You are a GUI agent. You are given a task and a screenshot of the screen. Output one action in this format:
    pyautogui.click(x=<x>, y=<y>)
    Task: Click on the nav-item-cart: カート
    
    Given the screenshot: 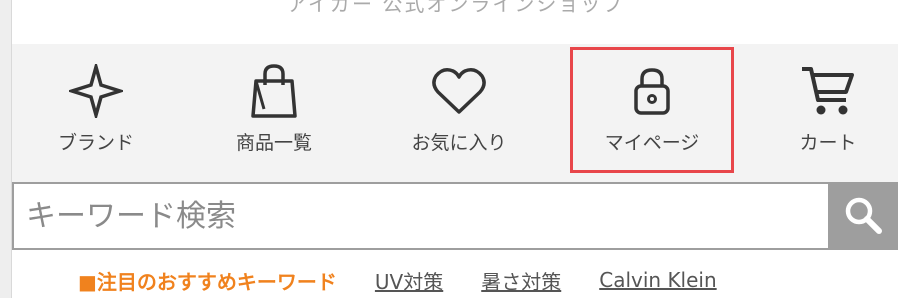 What is the action you would take?
    pyautogui.click(x=828, y=117)
    